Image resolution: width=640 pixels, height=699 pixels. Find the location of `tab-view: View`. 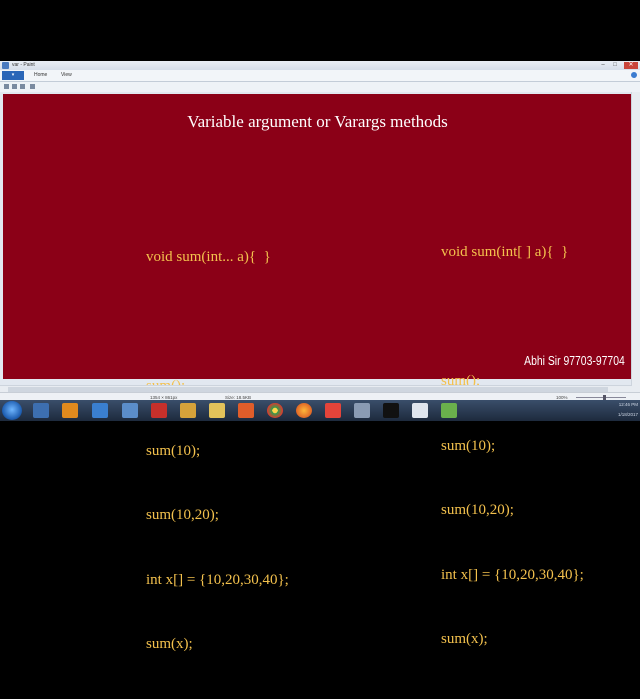

tab-view: View is located at coordinates (66, 75).